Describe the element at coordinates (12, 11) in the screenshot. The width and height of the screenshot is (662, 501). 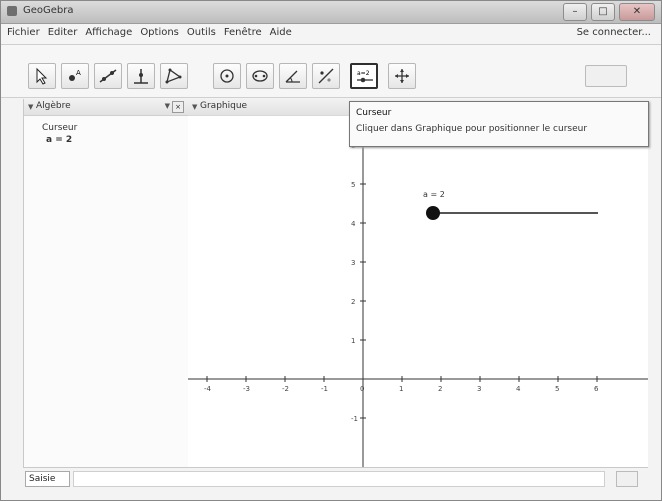
I see `geogebra-app-icon` at that location.